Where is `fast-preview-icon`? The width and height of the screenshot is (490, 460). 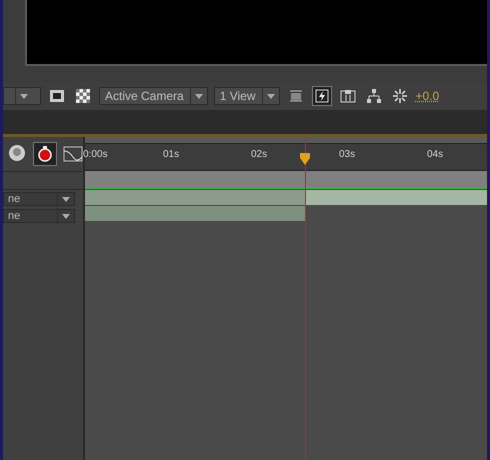
fast-preview-icon is located at coordinates (322, 96).